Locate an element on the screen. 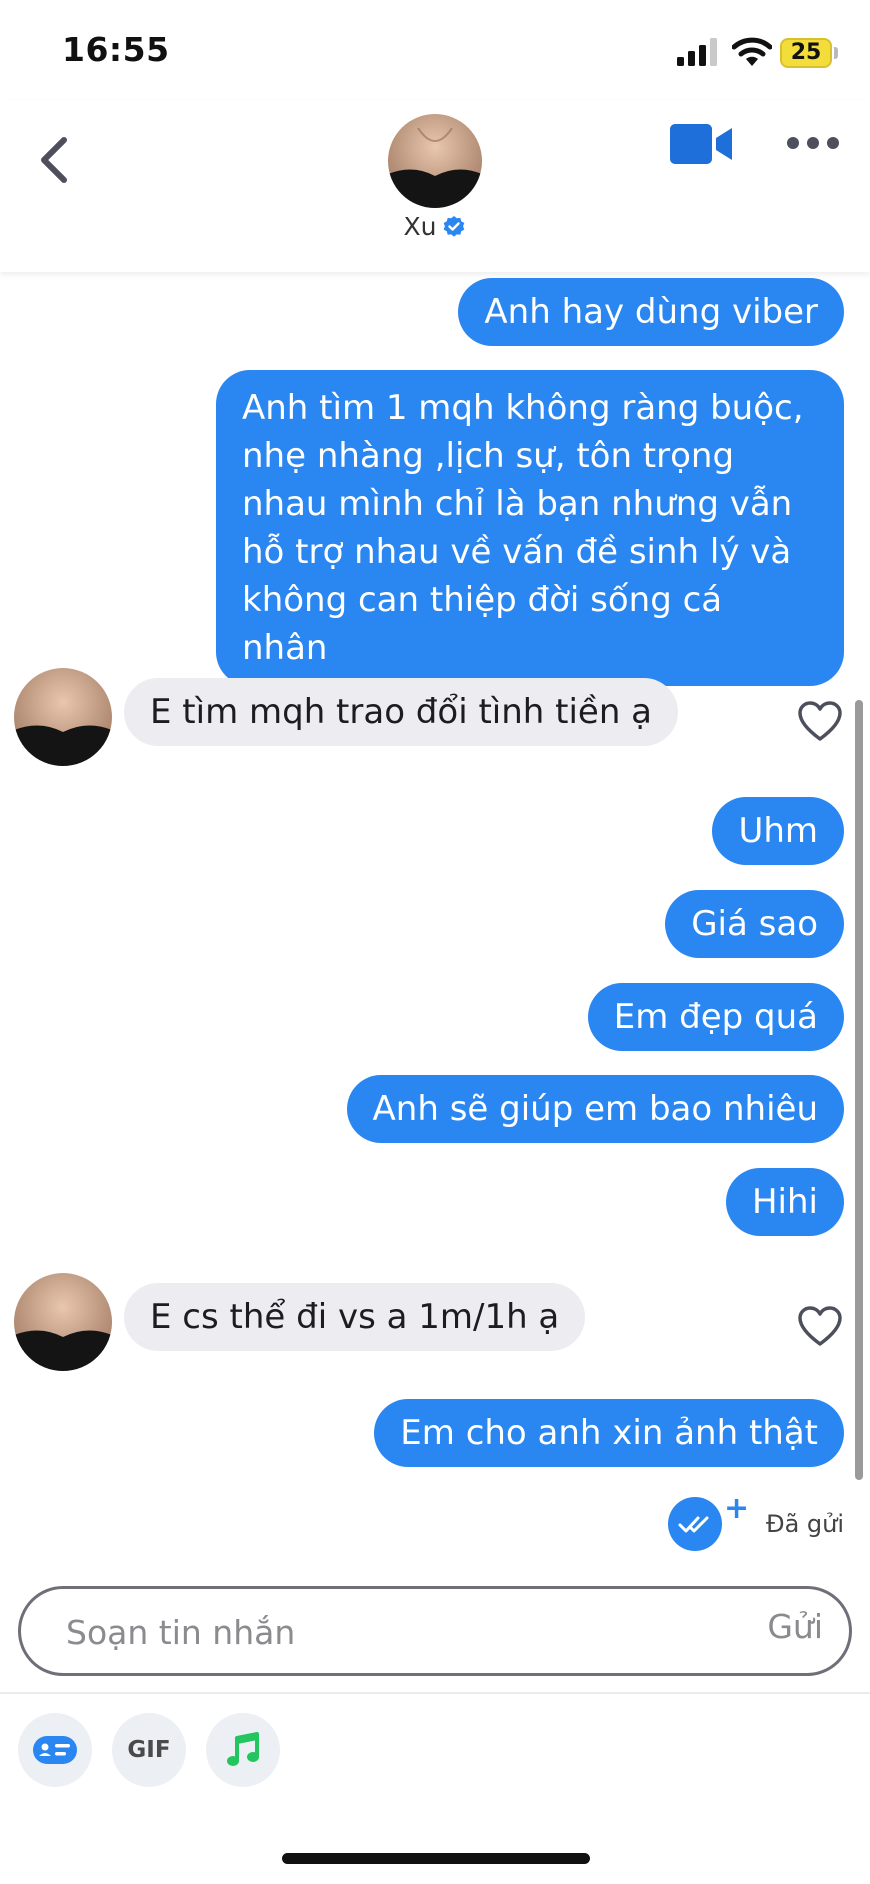 The image size is (870, 1884). contact-name: Xu is located at coordinates (420, 226).